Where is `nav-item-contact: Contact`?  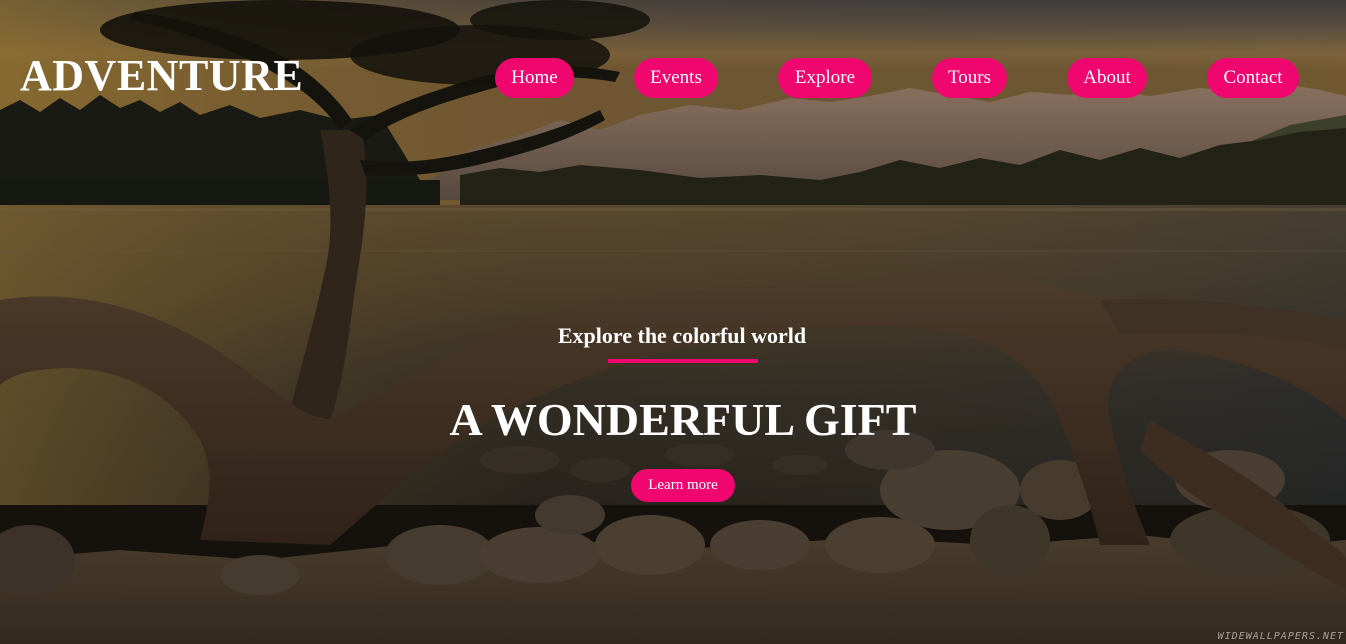
nav-item-contact: Contact is located at coordinates (1253, 78).